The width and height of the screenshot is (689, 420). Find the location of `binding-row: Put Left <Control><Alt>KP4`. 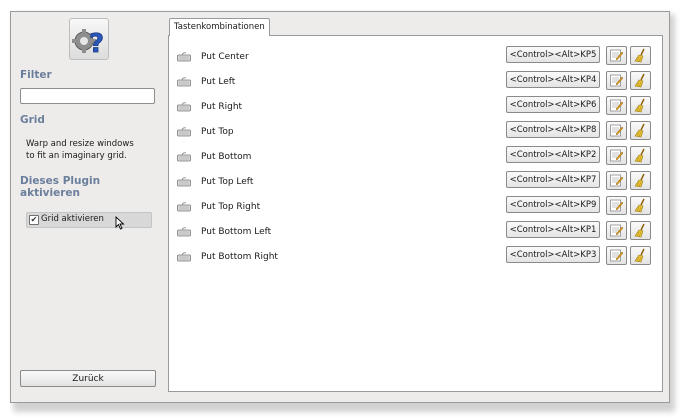

binding-row: Put Left <Control><Alt>KP4 is located at coordinates (415, 83).